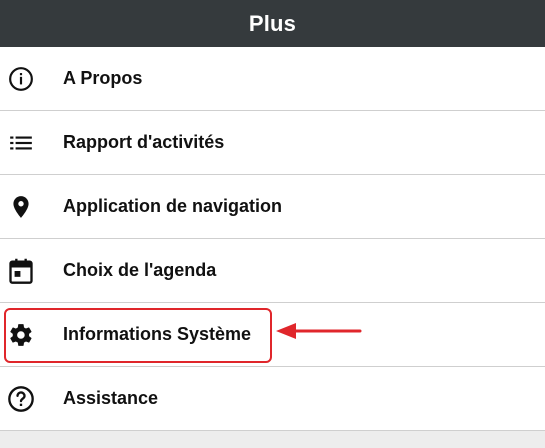  What do you see at coordinates (272, 335) in the screenshot?
I see `menu-item-system-info: Informations Système` at bounding box center [272, 335].